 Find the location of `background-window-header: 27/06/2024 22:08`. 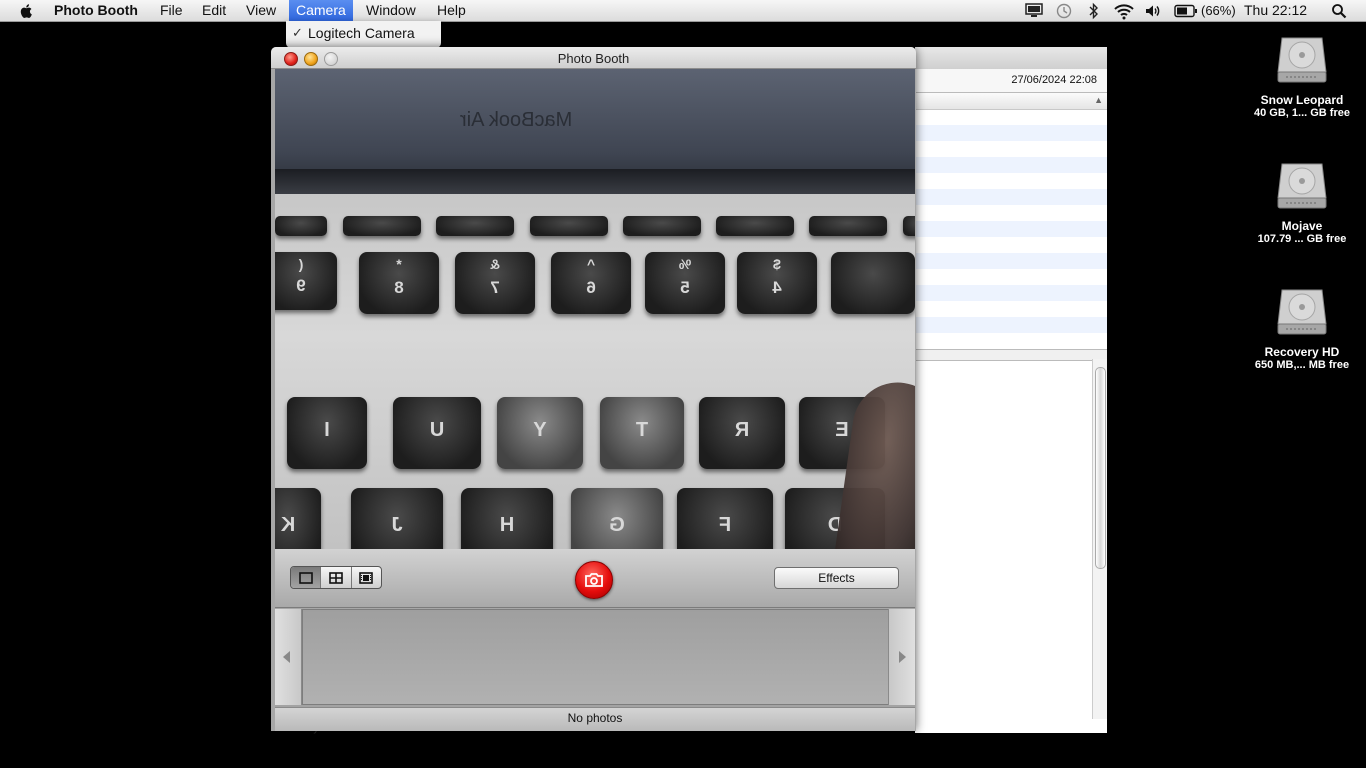

background-window-header: 27/06/2024 22:08 is located at coordinates (1011, 81).